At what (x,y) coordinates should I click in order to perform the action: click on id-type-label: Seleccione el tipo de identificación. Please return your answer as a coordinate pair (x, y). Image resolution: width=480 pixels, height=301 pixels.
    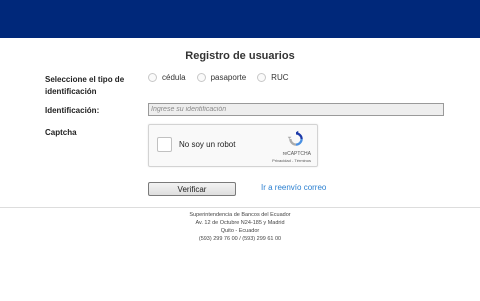
    Looking at the image, I should click on (85, 85).